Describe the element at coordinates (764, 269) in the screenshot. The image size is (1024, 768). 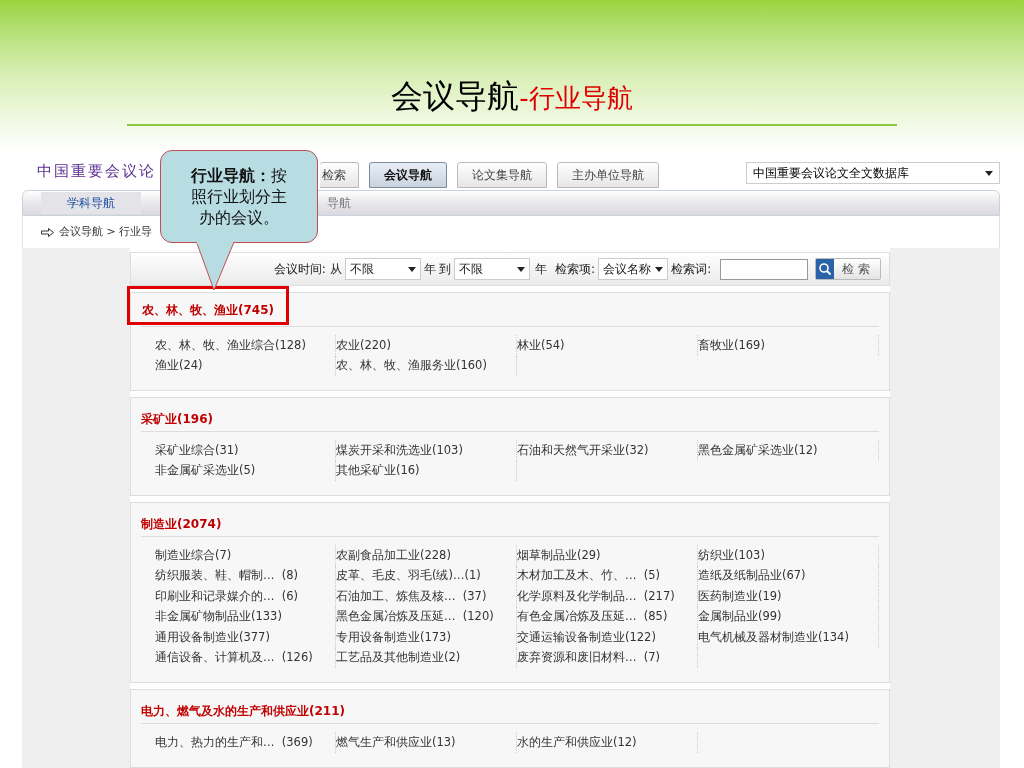
I see `keyword-field` at that location.